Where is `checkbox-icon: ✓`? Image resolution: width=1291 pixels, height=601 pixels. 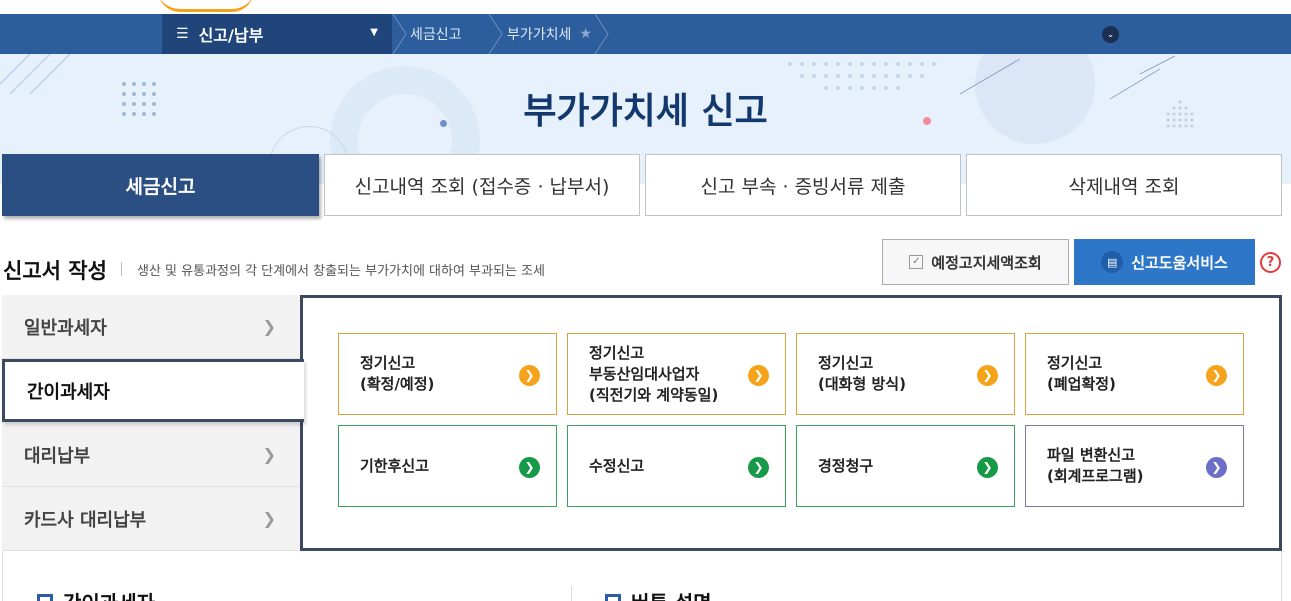
checkbox-icon: ✓ is located at coordinates (916, 262).